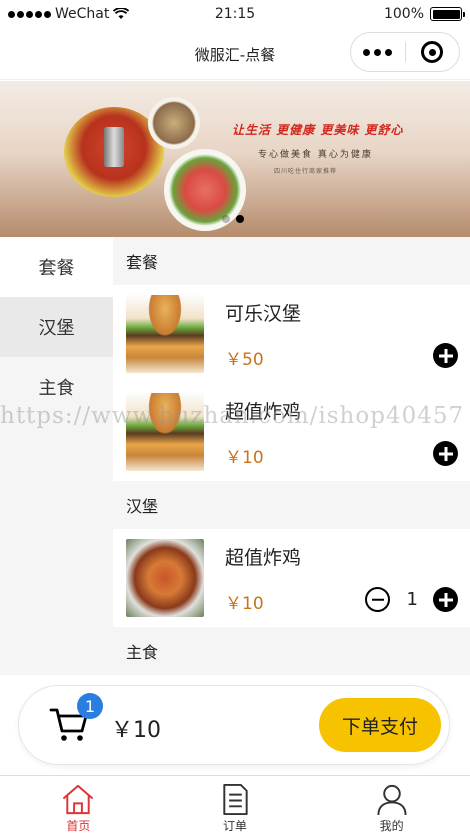 Image resolution: width=470 pixels, height=834 pixels. I want to click on product-item: 超值炸鸡 ￥10 1, so click(291, 578).